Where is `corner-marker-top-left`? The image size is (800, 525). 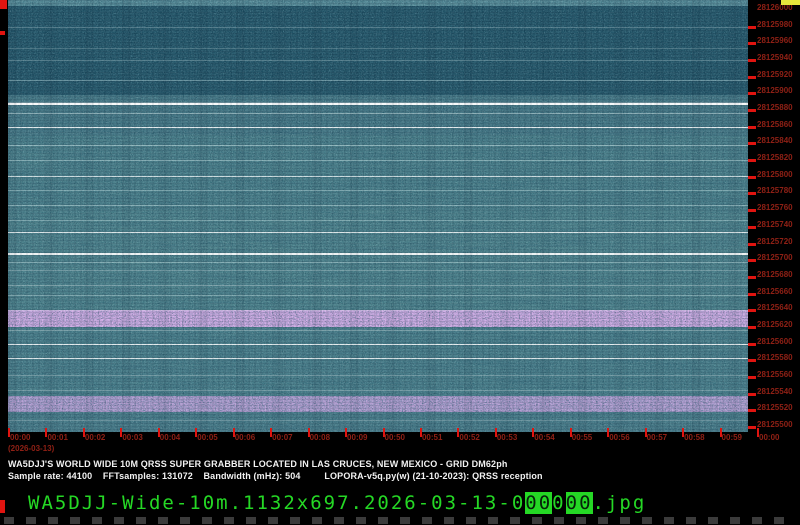 corner-marker-top-left is located at coordinates (3, 4).